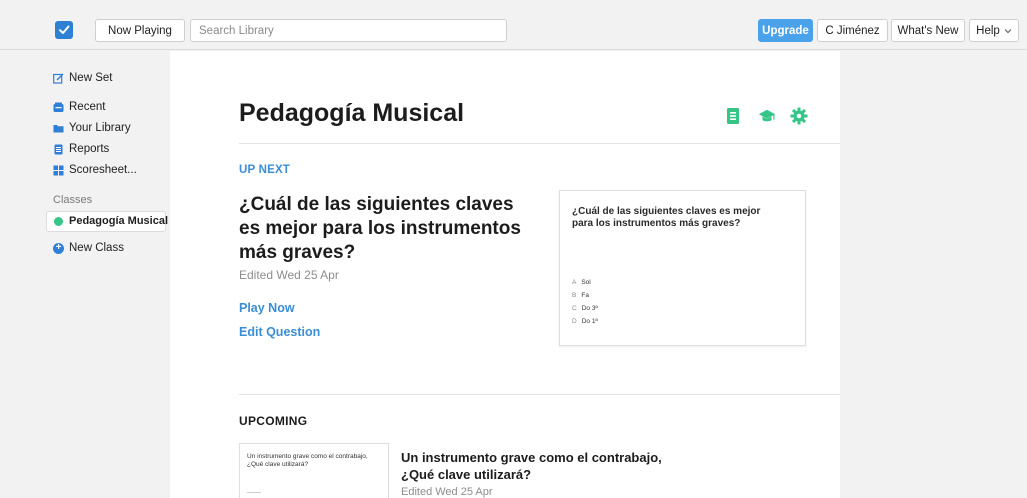 This screenshot has width=1027, height=498. I want to click on thumbnail-placeholder, so click(254, 492).